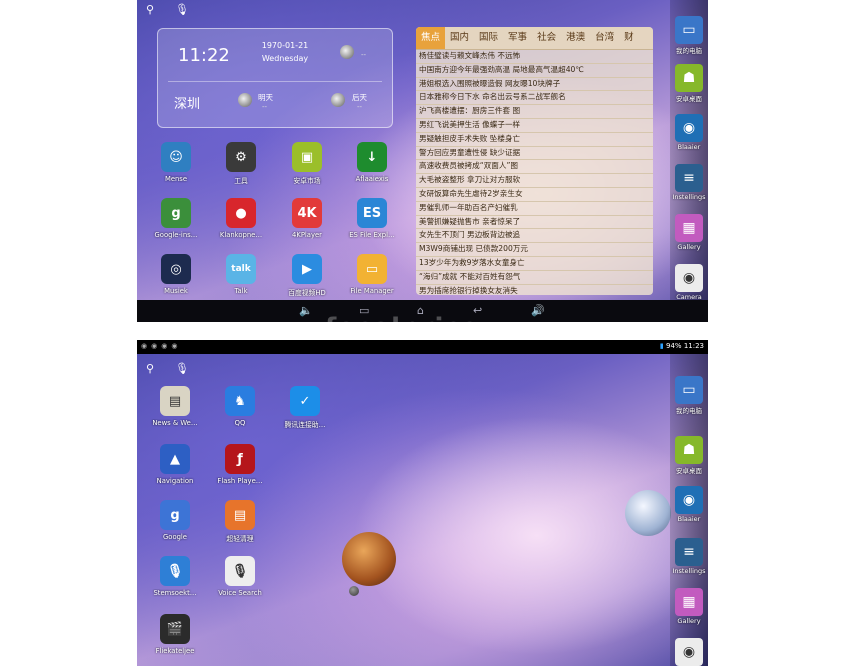  I want to click on google-search-icon: g, so click(175, 515).